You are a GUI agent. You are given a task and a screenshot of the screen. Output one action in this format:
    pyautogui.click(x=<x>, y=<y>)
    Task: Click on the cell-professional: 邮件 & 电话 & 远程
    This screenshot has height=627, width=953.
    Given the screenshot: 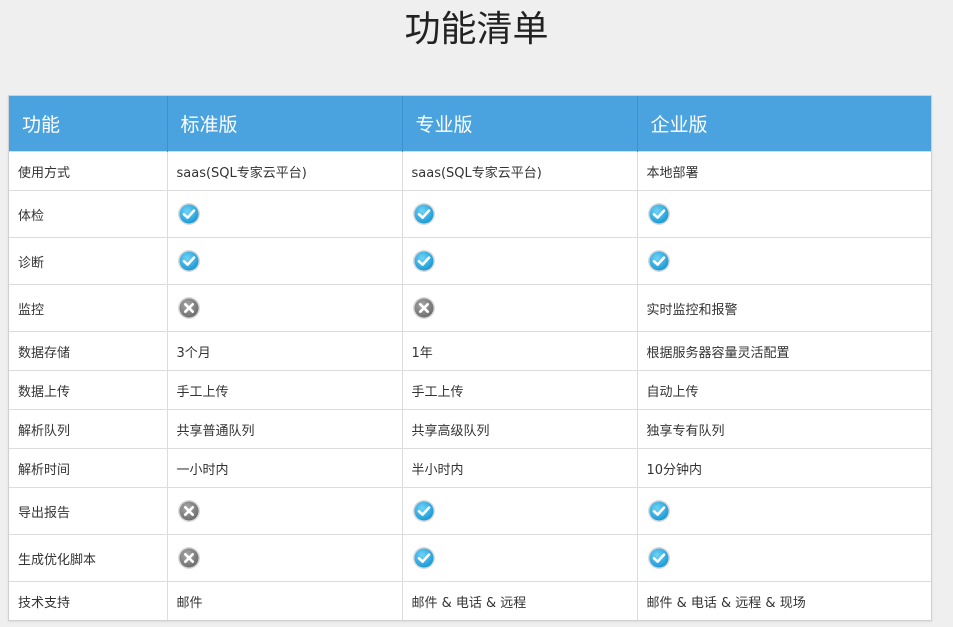 What is the action you would take?
    pyautogui.click(x=520, y=600)
    